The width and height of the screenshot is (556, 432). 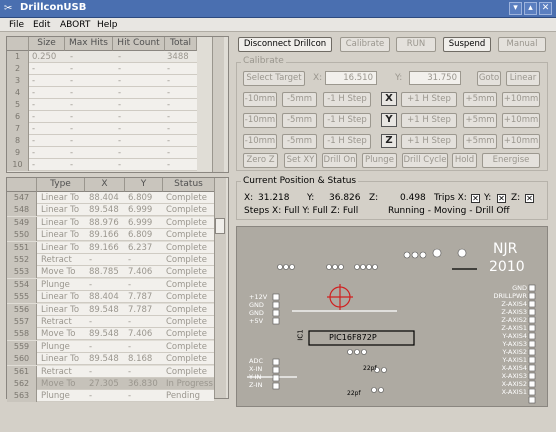 I want to click on pcb-cap1-label: 22pf, so click(x=370, y=368).